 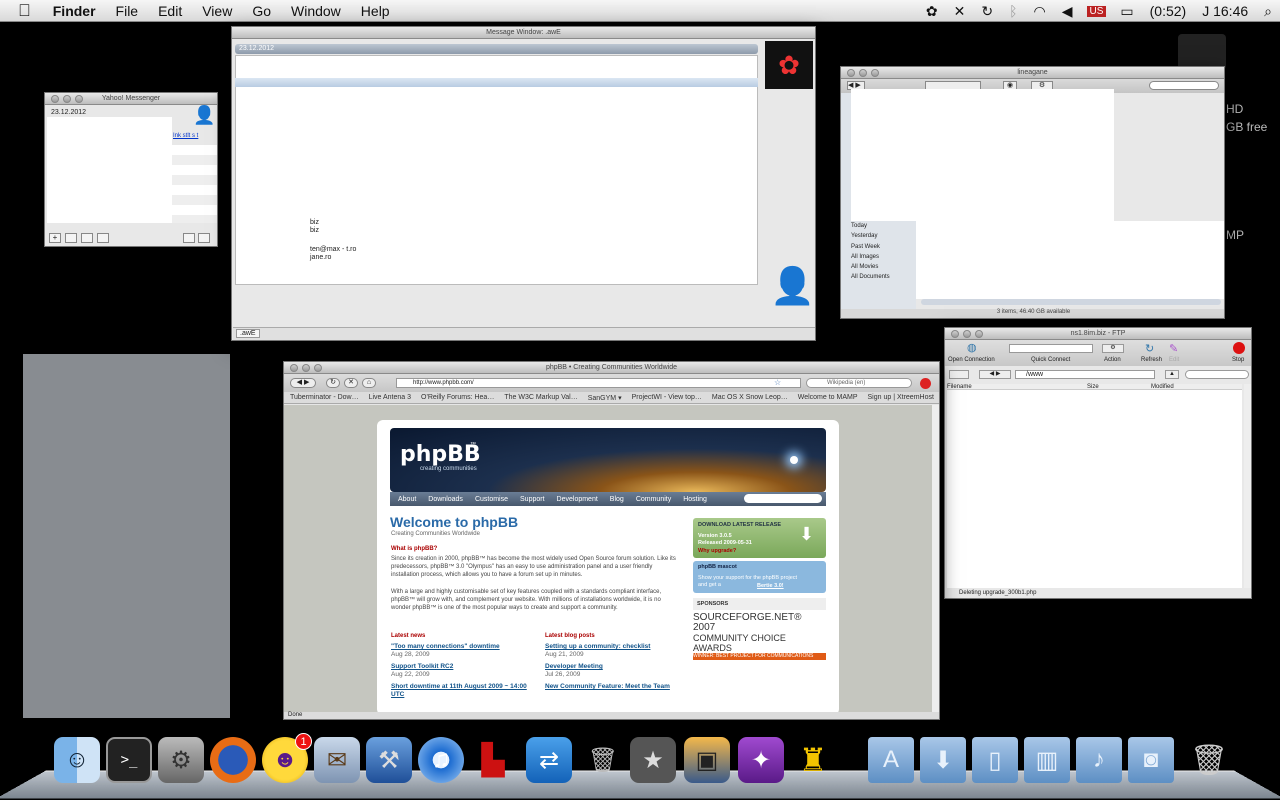 What do you see at coordinates (982, 155) in the screenshot?
I see `finder-column-view` at bounding box center [982, 155].